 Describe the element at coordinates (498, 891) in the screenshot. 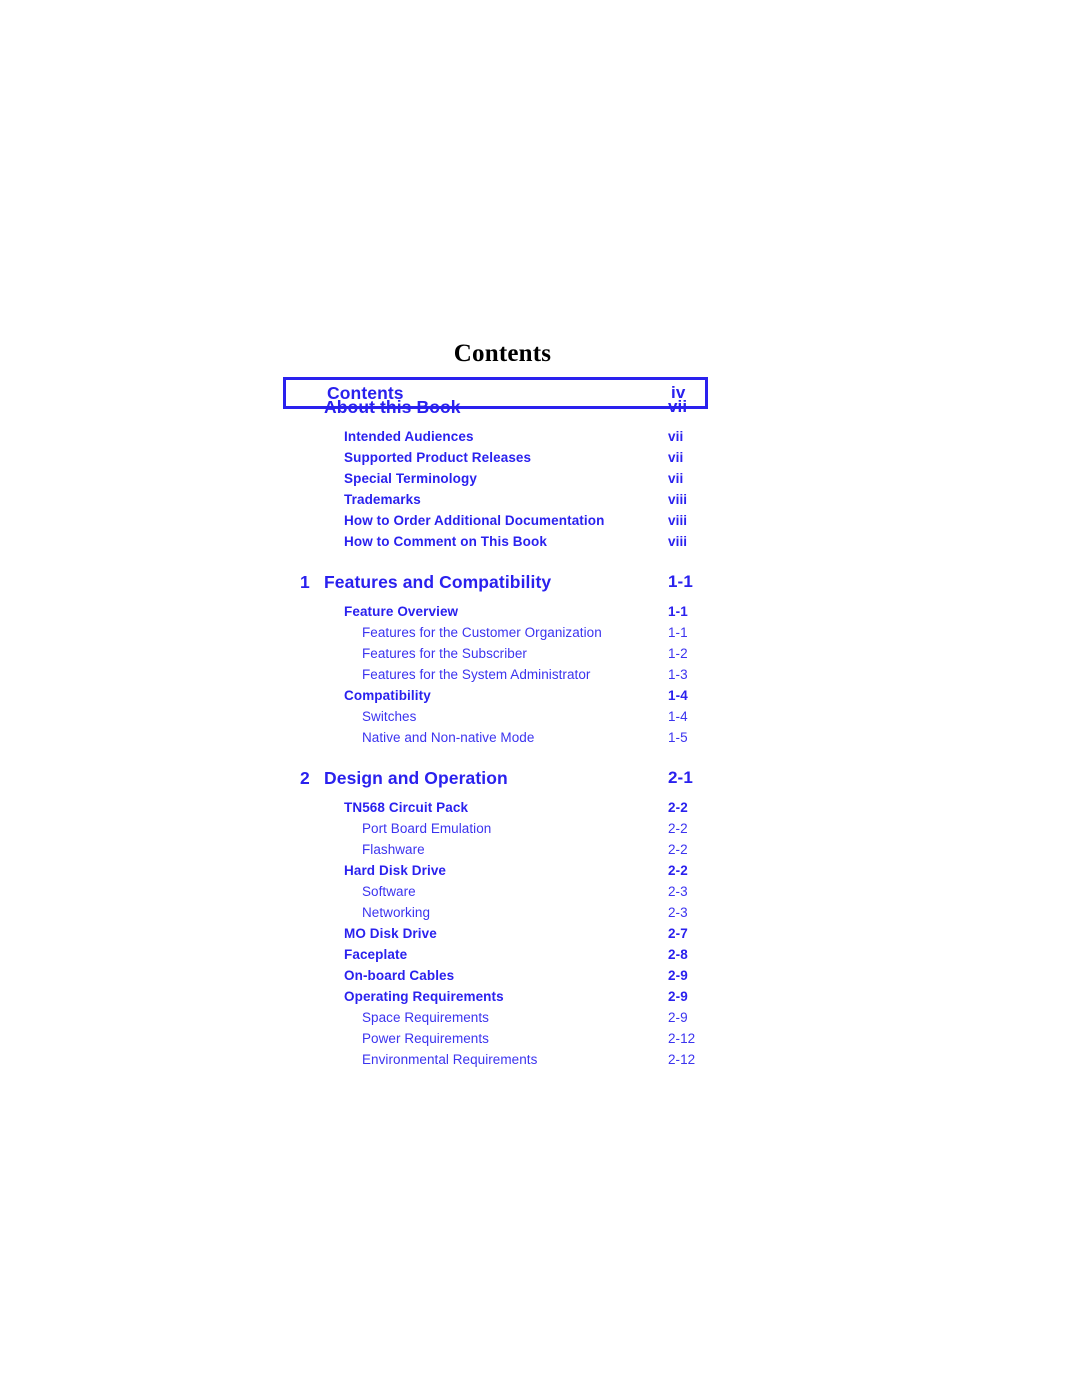

I see `toc-entry: Software 2-3` at that location.